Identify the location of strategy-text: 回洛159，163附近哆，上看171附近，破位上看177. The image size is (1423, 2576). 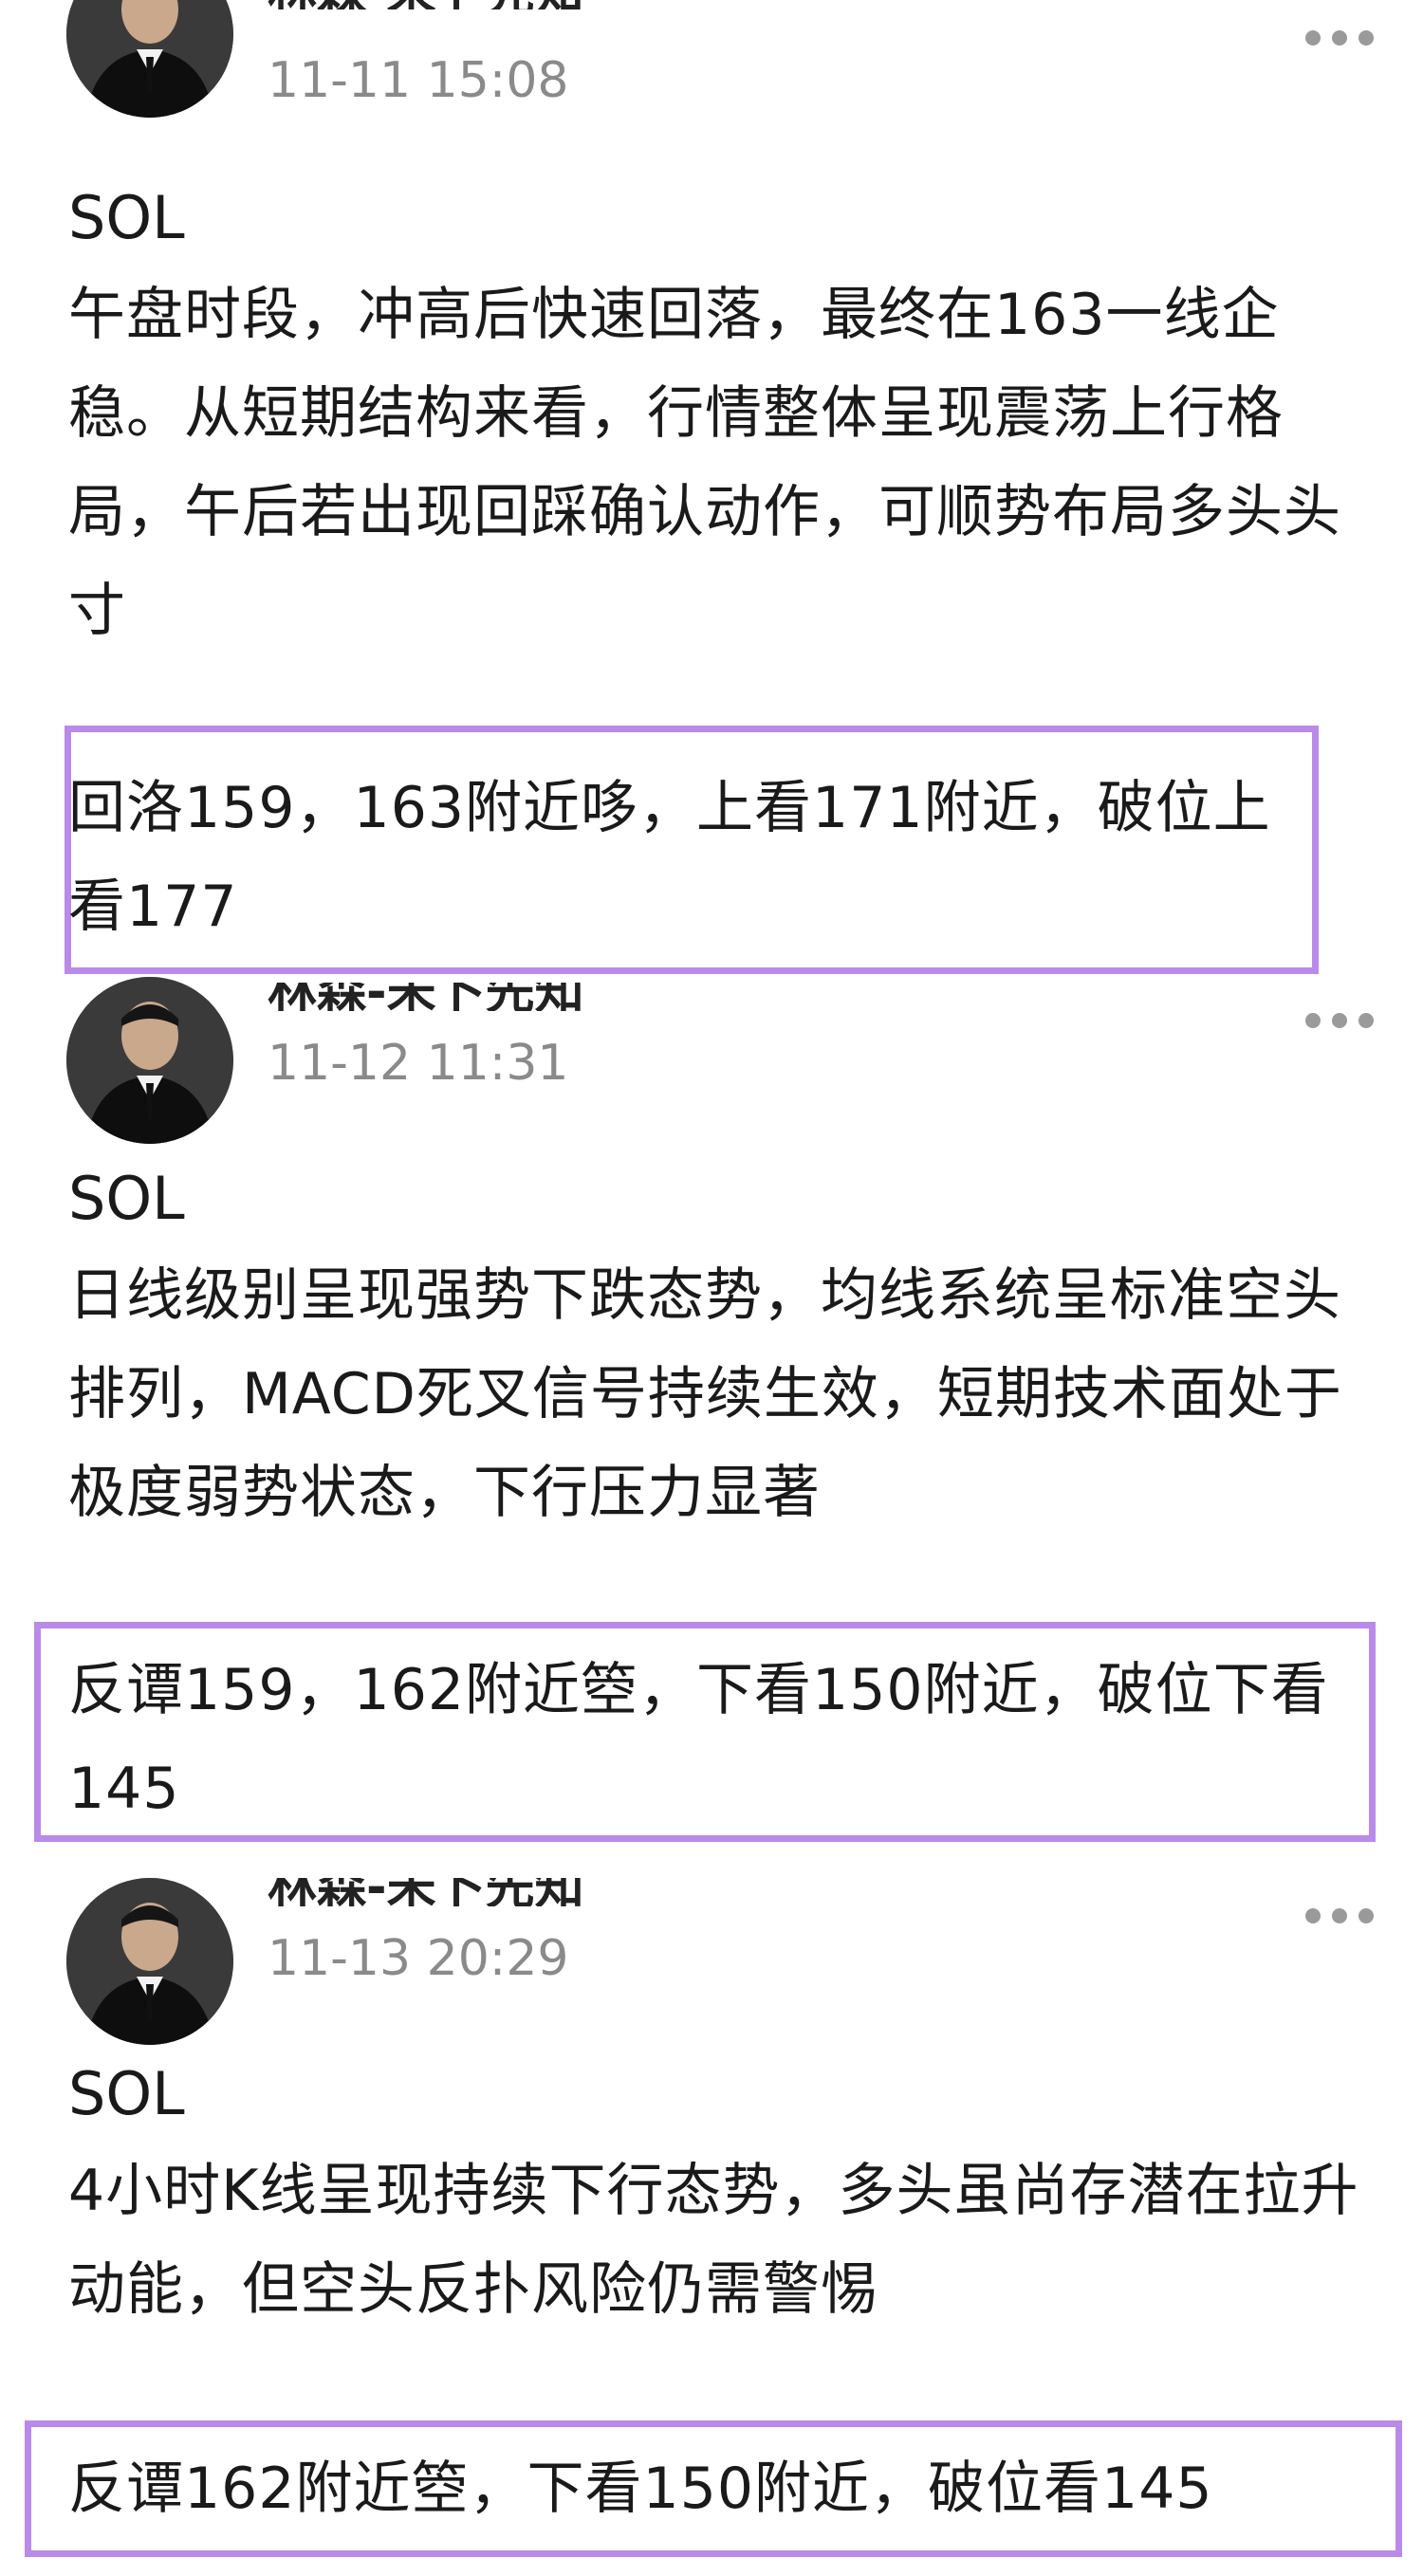
(669, 857).